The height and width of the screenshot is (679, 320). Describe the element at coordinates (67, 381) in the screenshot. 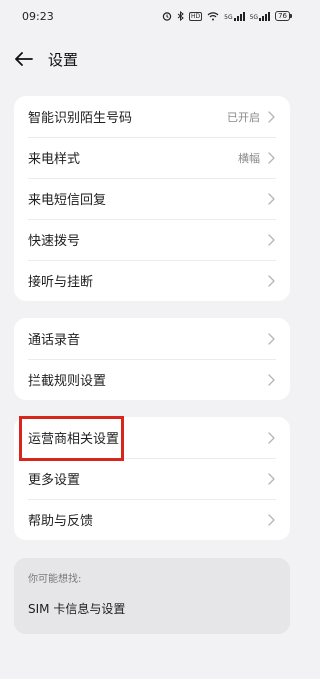

I see `settings-row-label: 拦截规则设置` at that location.